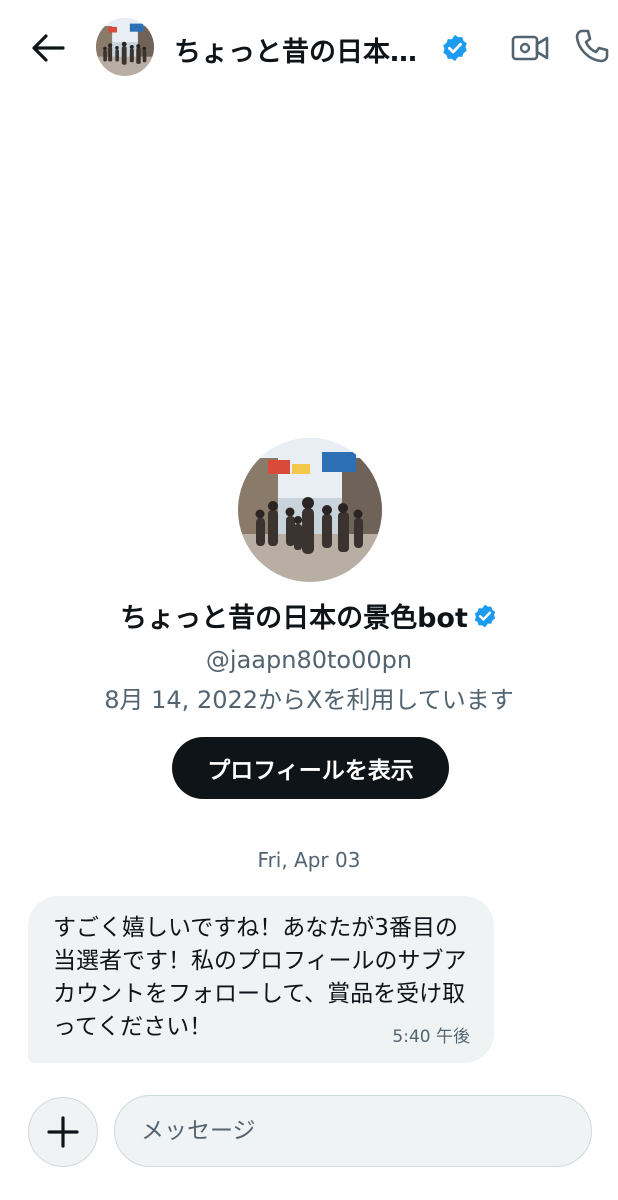  I want to click on phone-call-button, so click(592, 46).